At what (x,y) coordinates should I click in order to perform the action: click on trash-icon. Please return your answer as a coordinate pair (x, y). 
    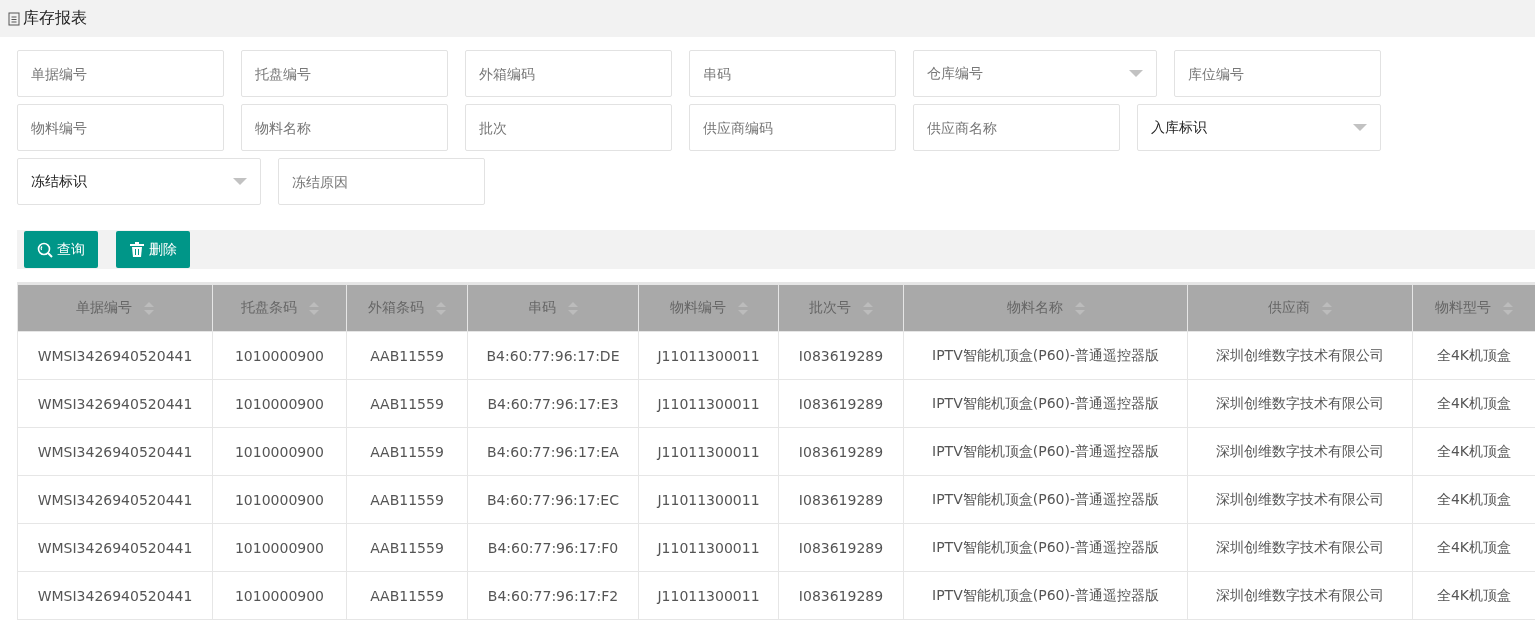
    Looking at the image, I should click on (137, 249).